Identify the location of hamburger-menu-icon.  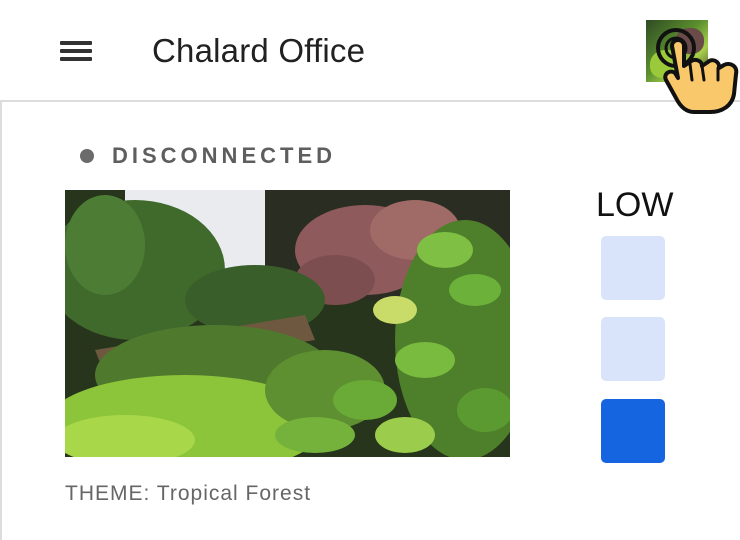
(76, 52).